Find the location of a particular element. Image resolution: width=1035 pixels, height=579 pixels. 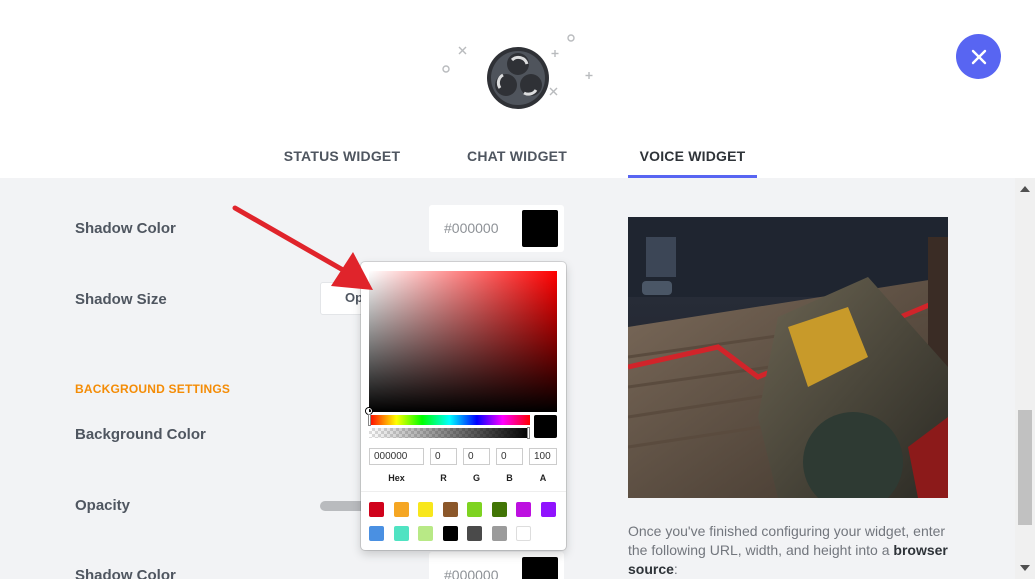

obs-logo-icon is located at coordinates (520, 75).